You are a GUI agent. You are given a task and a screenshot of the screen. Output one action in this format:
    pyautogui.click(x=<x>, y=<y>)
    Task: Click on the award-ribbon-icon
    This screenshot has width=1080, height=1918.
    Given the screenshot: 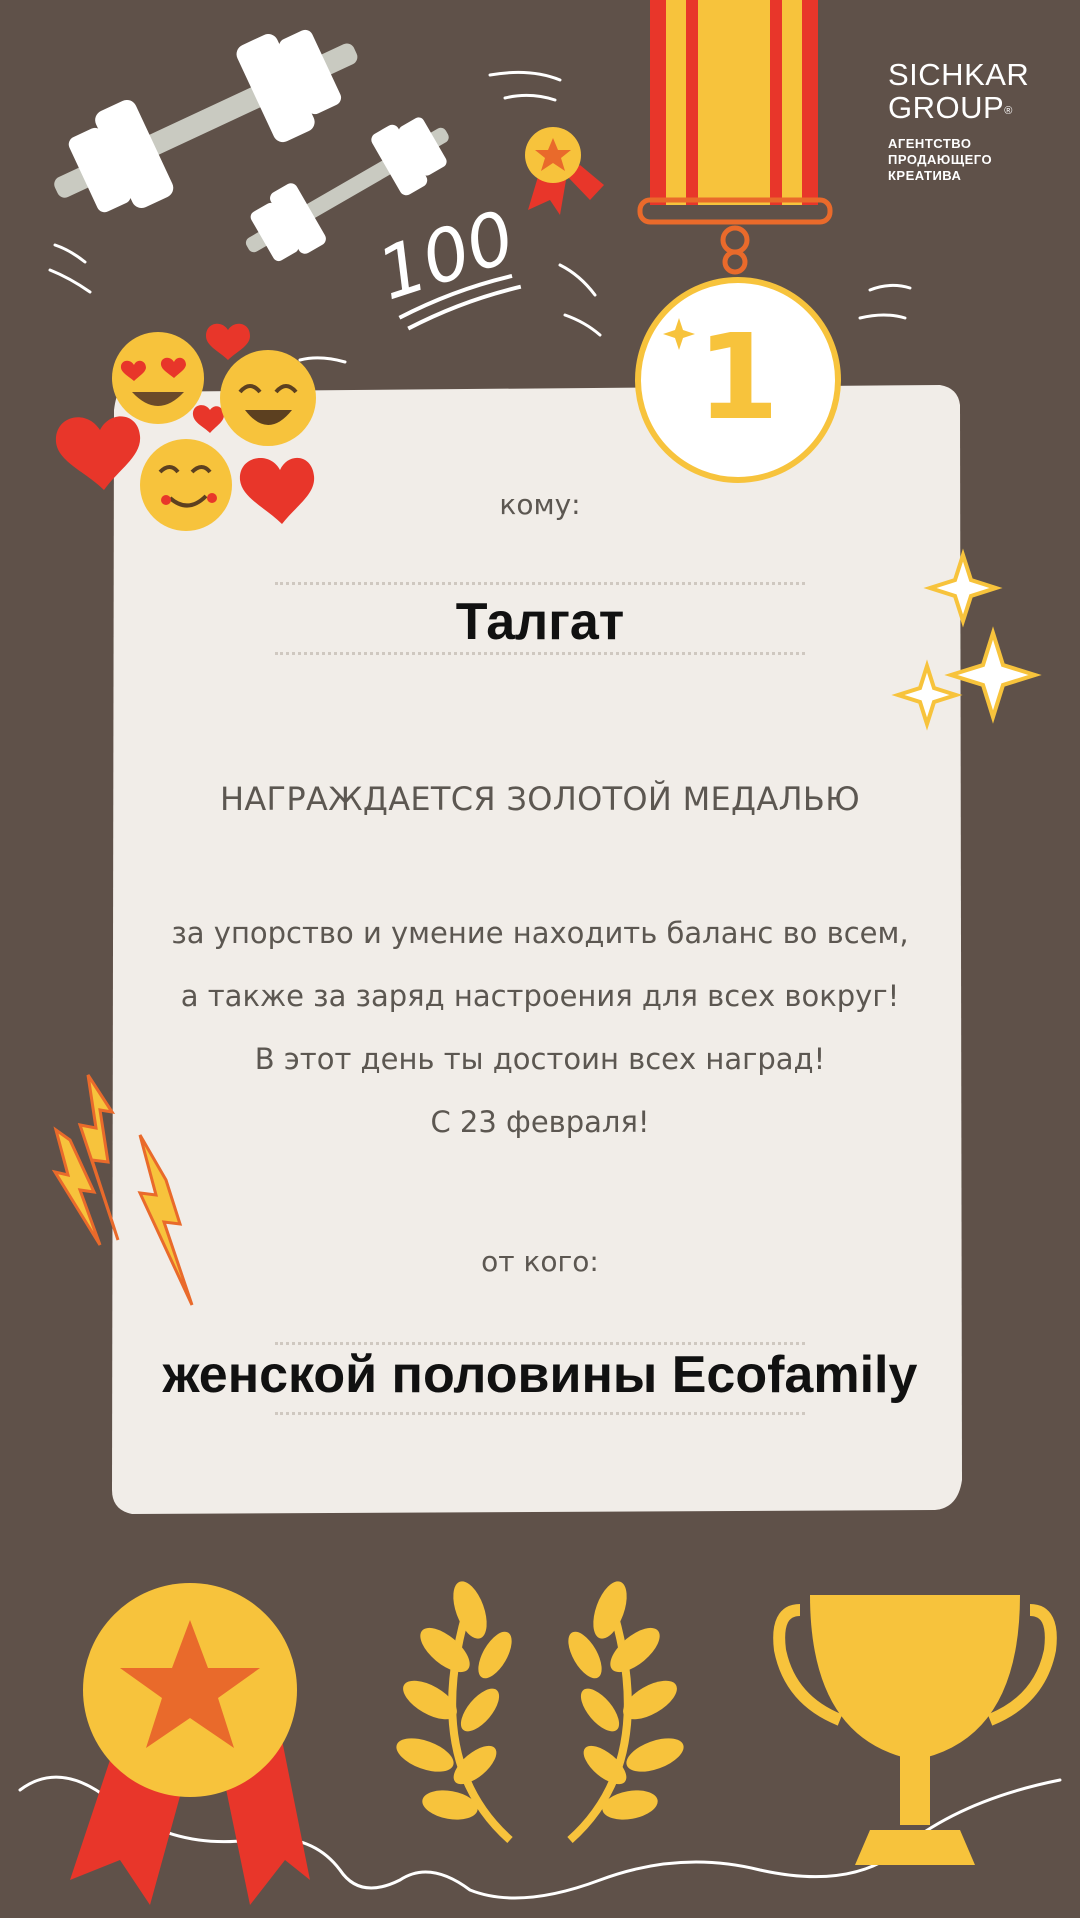 What is the action you would take?
    pyautogui.click(x=190, y=1744)
    